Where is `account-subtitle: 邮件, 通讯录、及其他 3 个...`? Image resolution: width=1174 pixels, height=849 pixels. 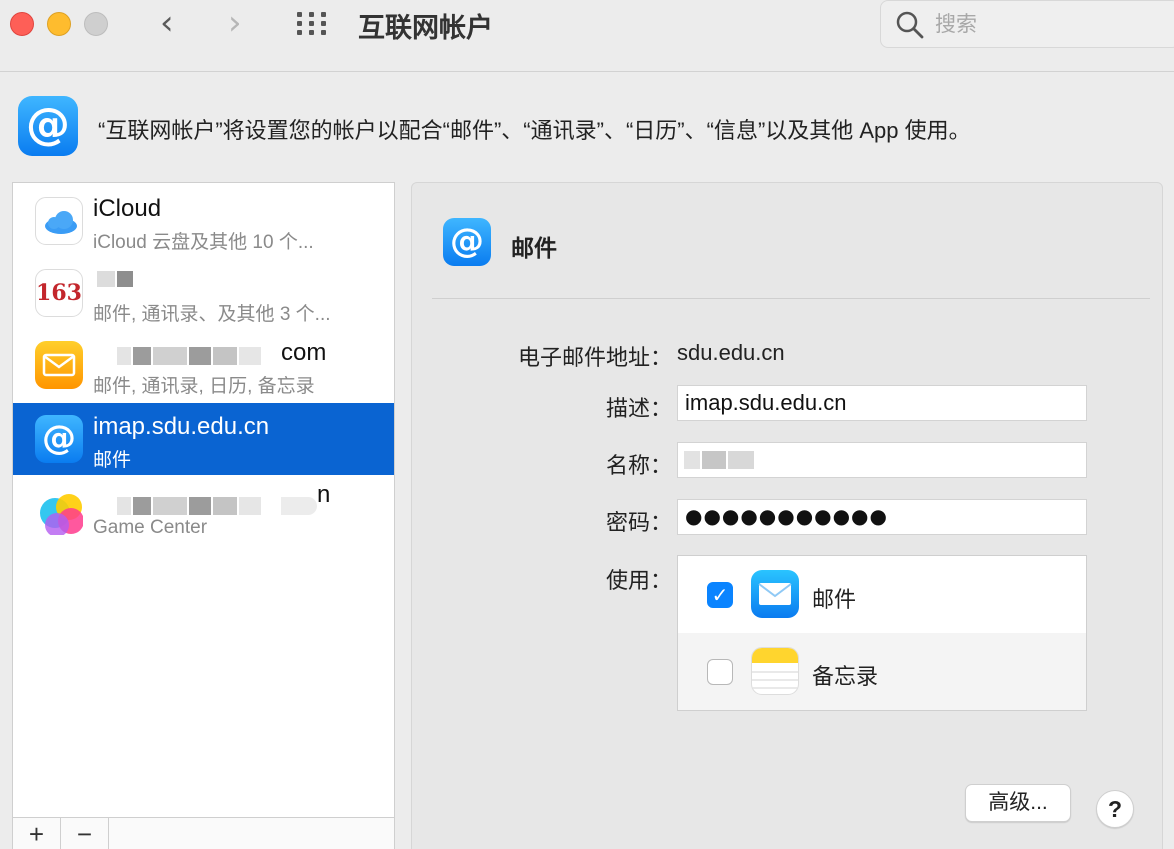
account-subtitle: 邮件, 通讯录、及其他 3 个... is located at coordinates (212, 314).